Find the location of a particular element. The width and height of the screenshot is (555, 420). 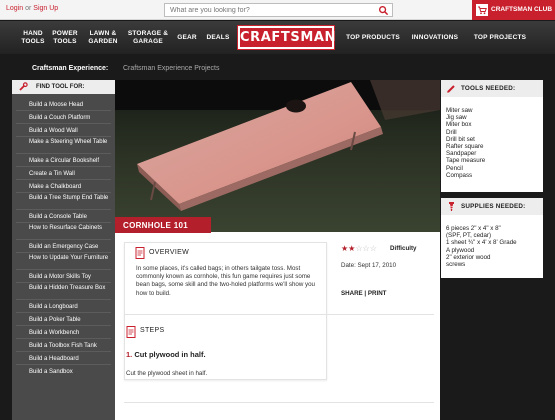

nav-deals: DEALS is located at coordinates (218, 38).